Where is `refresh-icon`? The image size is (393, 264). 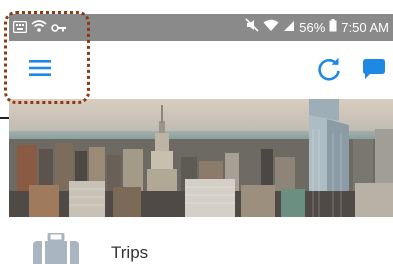
refresh-icon is located at coordinates (329, 71).